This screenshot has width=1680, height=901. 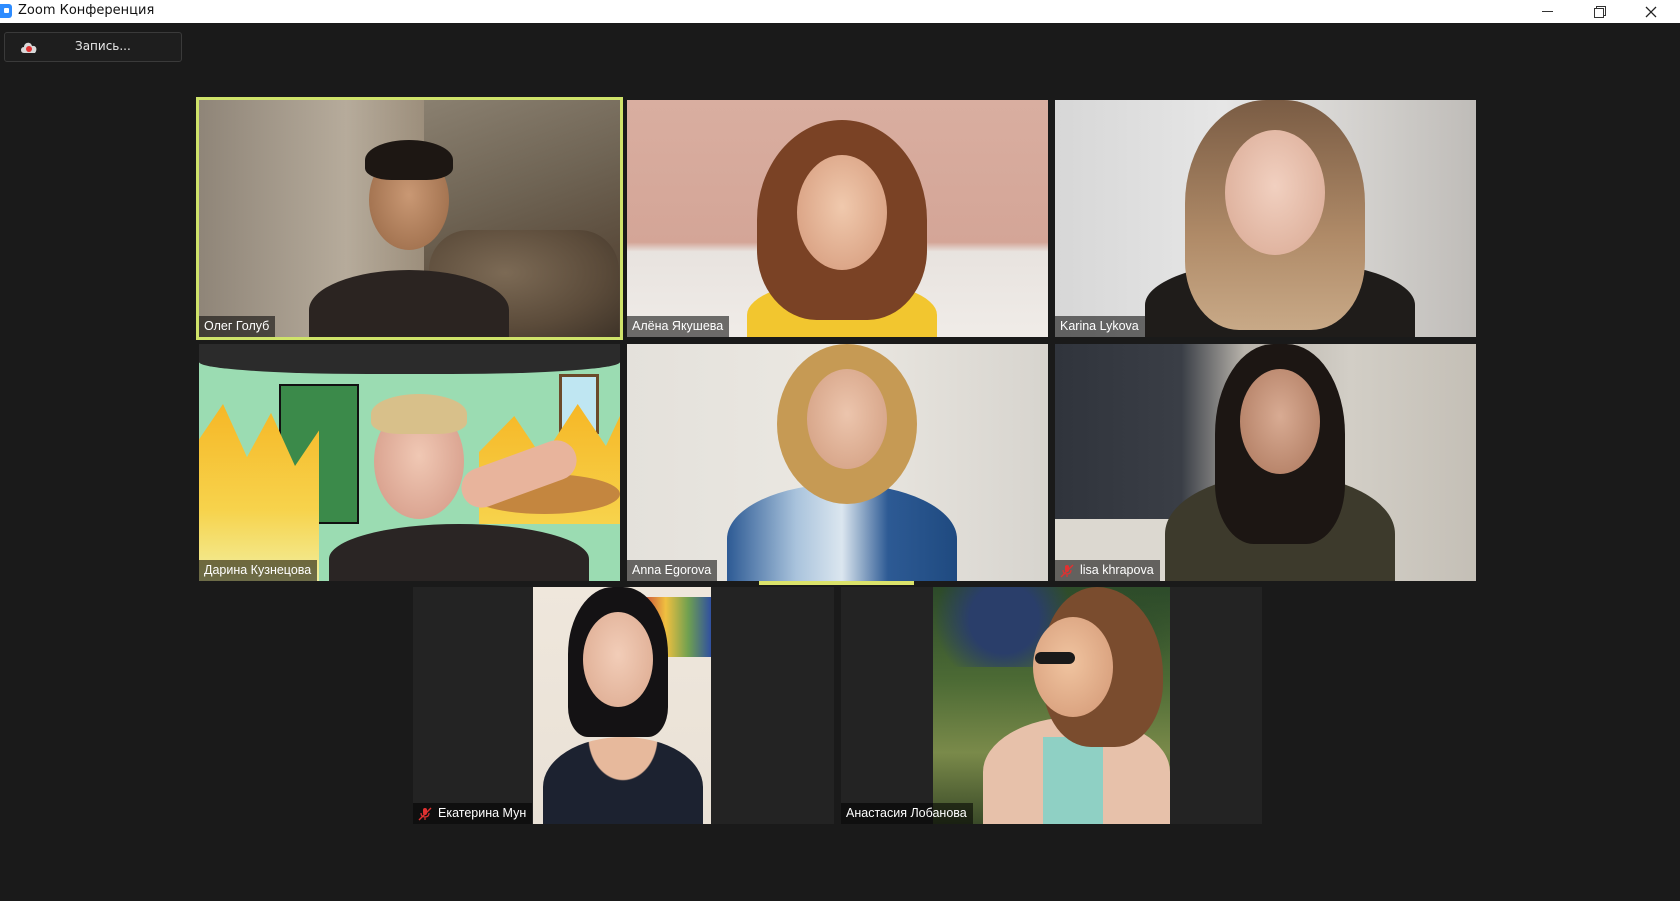 I want to click on participant-name-tag: Дарина Кузнецова, so click(x=258, y=570).